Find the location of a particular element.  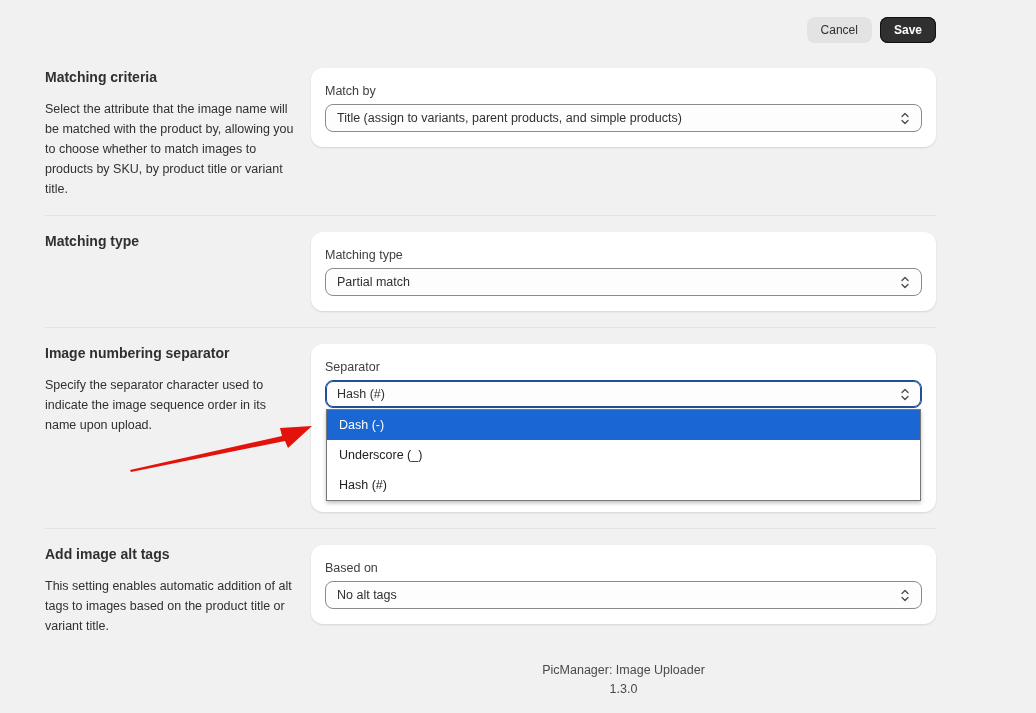

select-field: Partial match is located at coordinates (623, 282).